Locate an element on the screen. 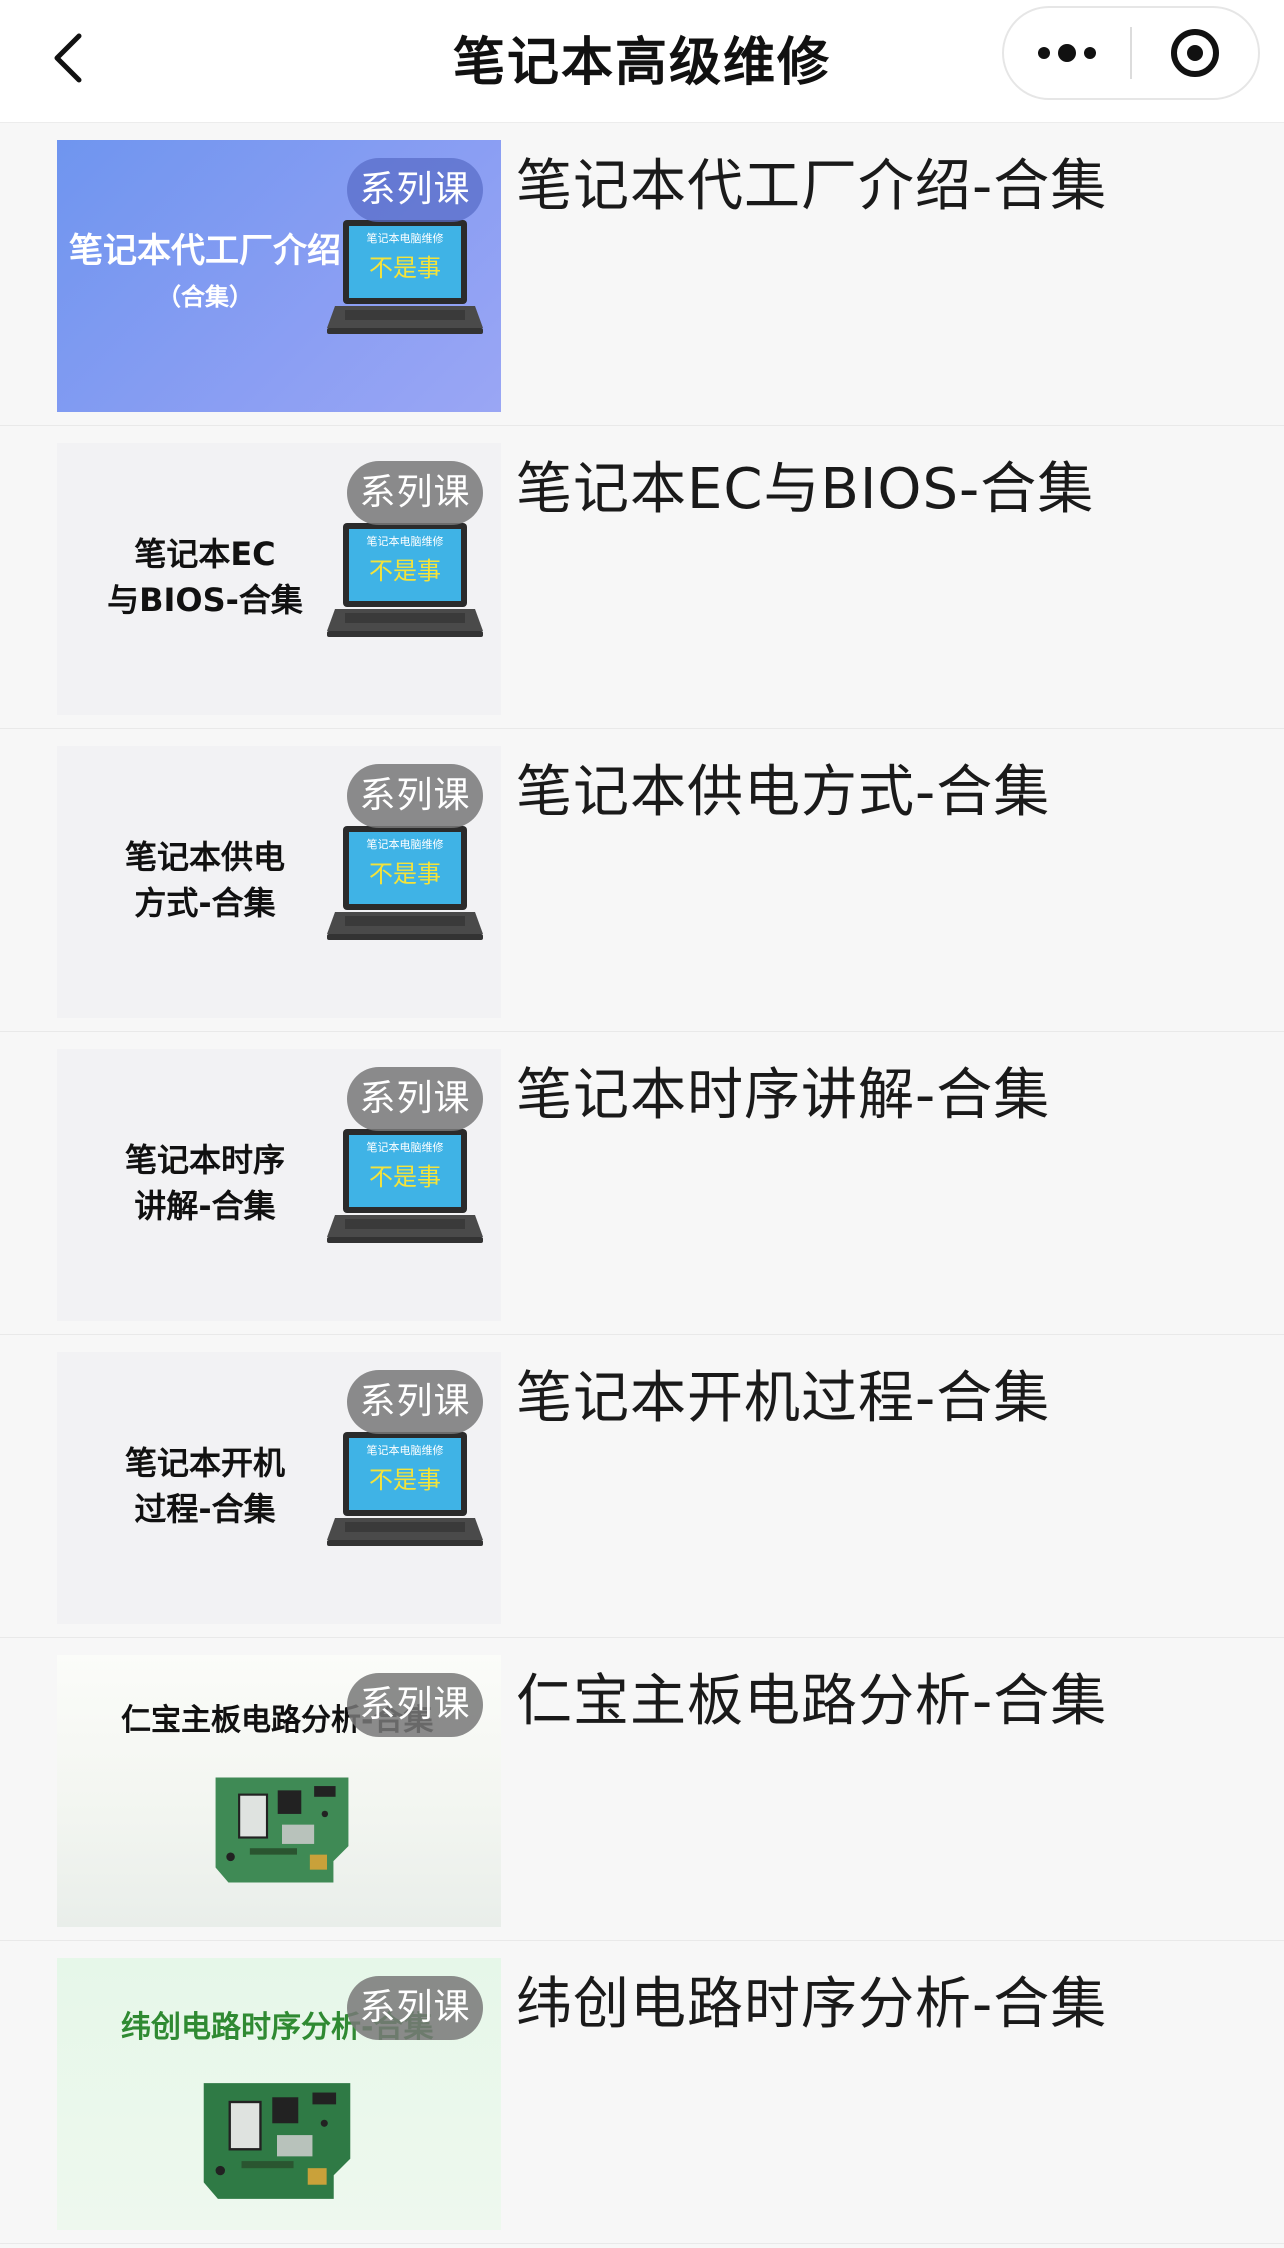 The image size is (1284, 2248). course-title: 笔记本EC与BIOS-合集 is located at coordinates (805, 489).